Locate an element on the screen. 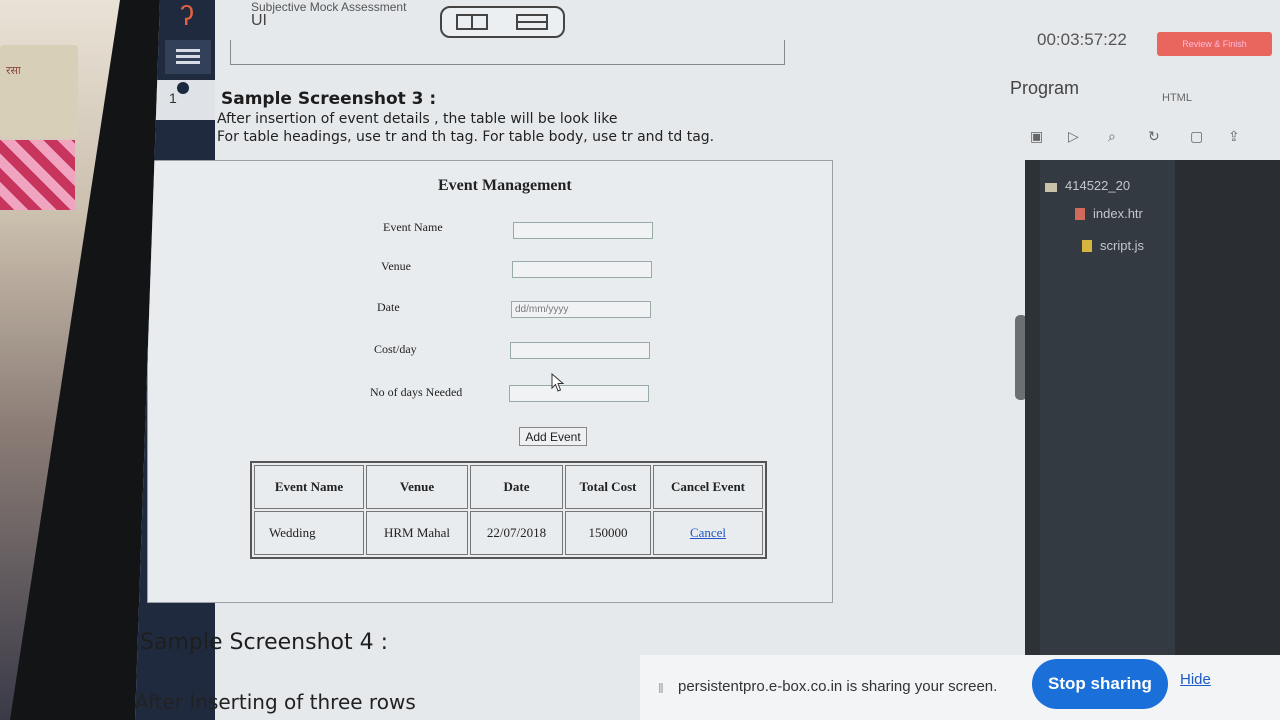  cell-event-name: Wedding is located at coordinates (309, 533).